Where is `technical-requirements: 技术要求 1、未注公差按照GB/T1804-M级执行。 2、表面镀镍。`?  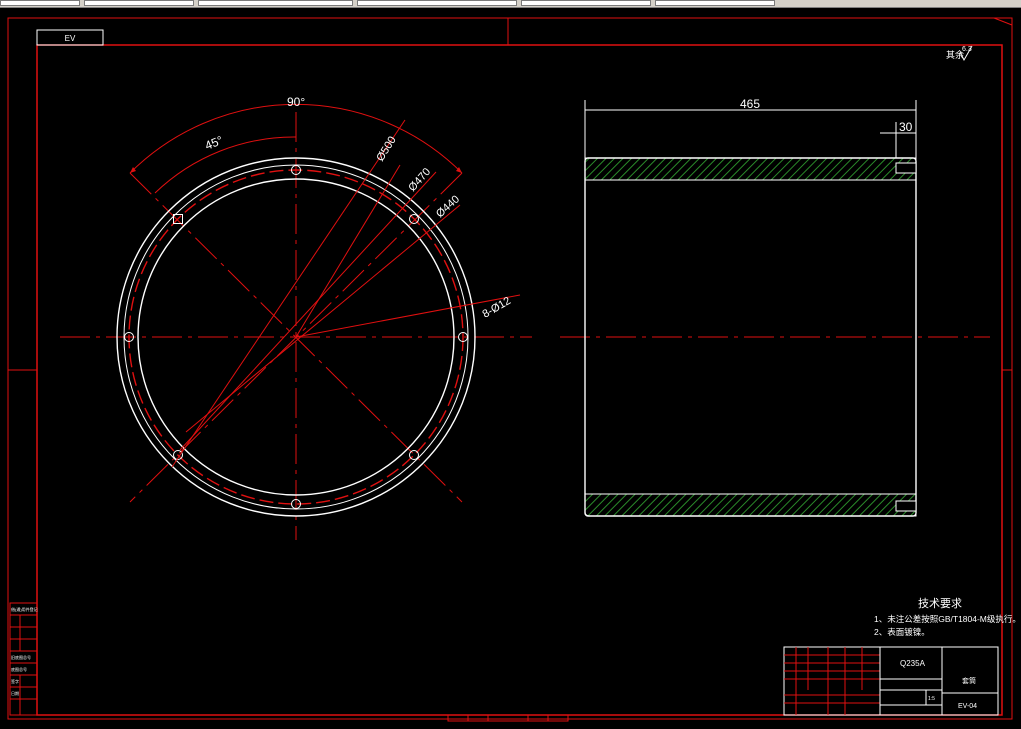 technical-requirements: 技术要求 1、未注公差按照GB/T1804-M级执行。 2、表面镀镍。 is located at coordinates (947, 617).